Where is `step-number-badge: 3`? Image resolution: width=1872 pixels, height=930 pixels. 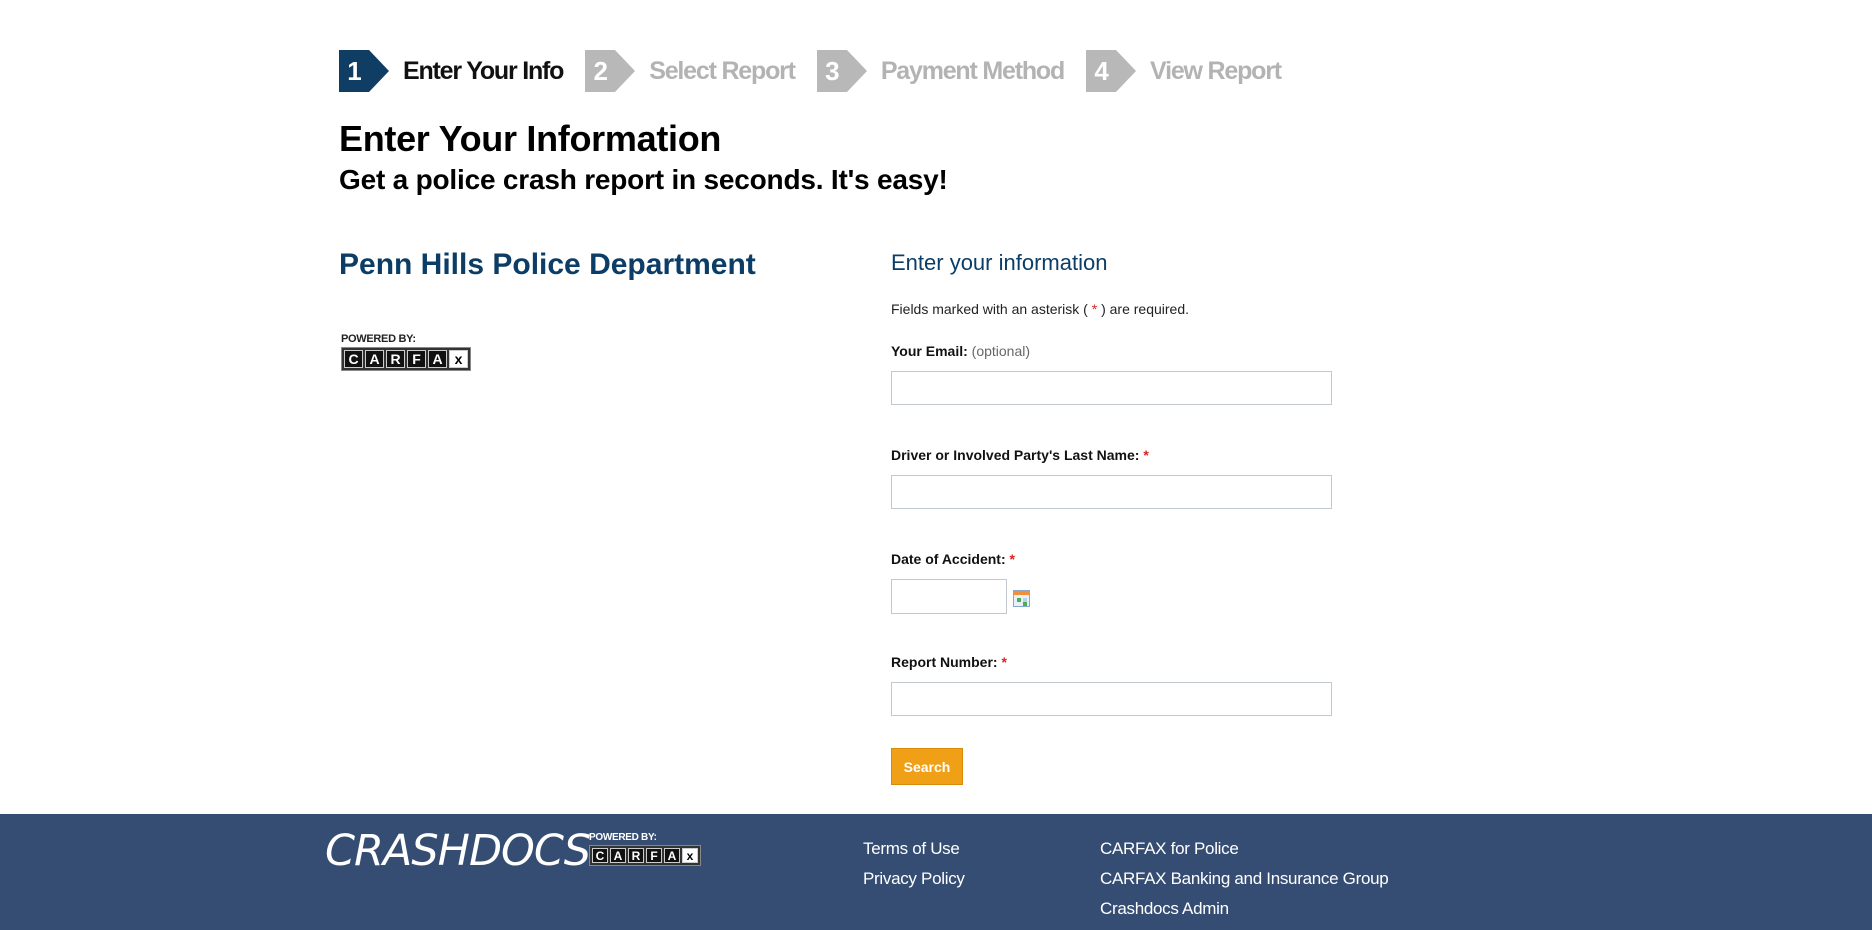 step-number-badge: 3 is located at coordinates (841, 71).